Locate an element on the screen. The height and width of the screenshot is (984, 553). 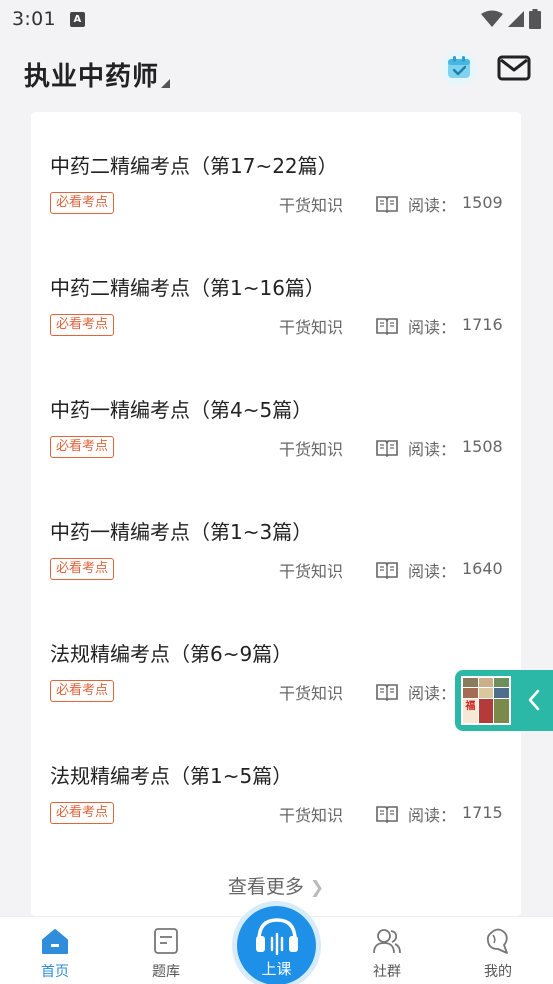
battery-icon is located at coordinates (535, 19).